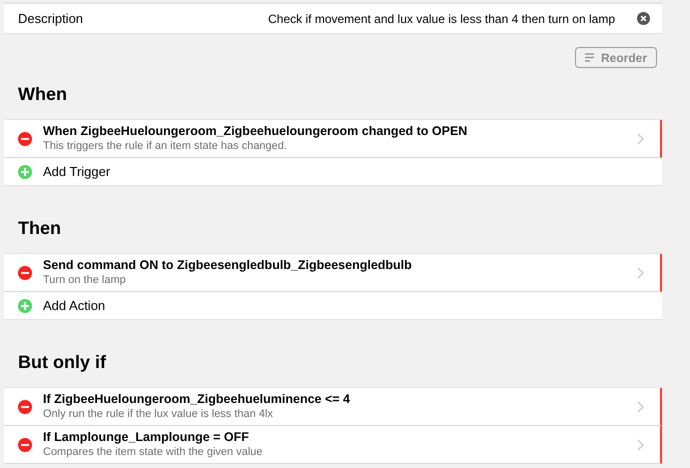 The image size is (690, 468). I want to click on reorder-icon, so click(589, 57).